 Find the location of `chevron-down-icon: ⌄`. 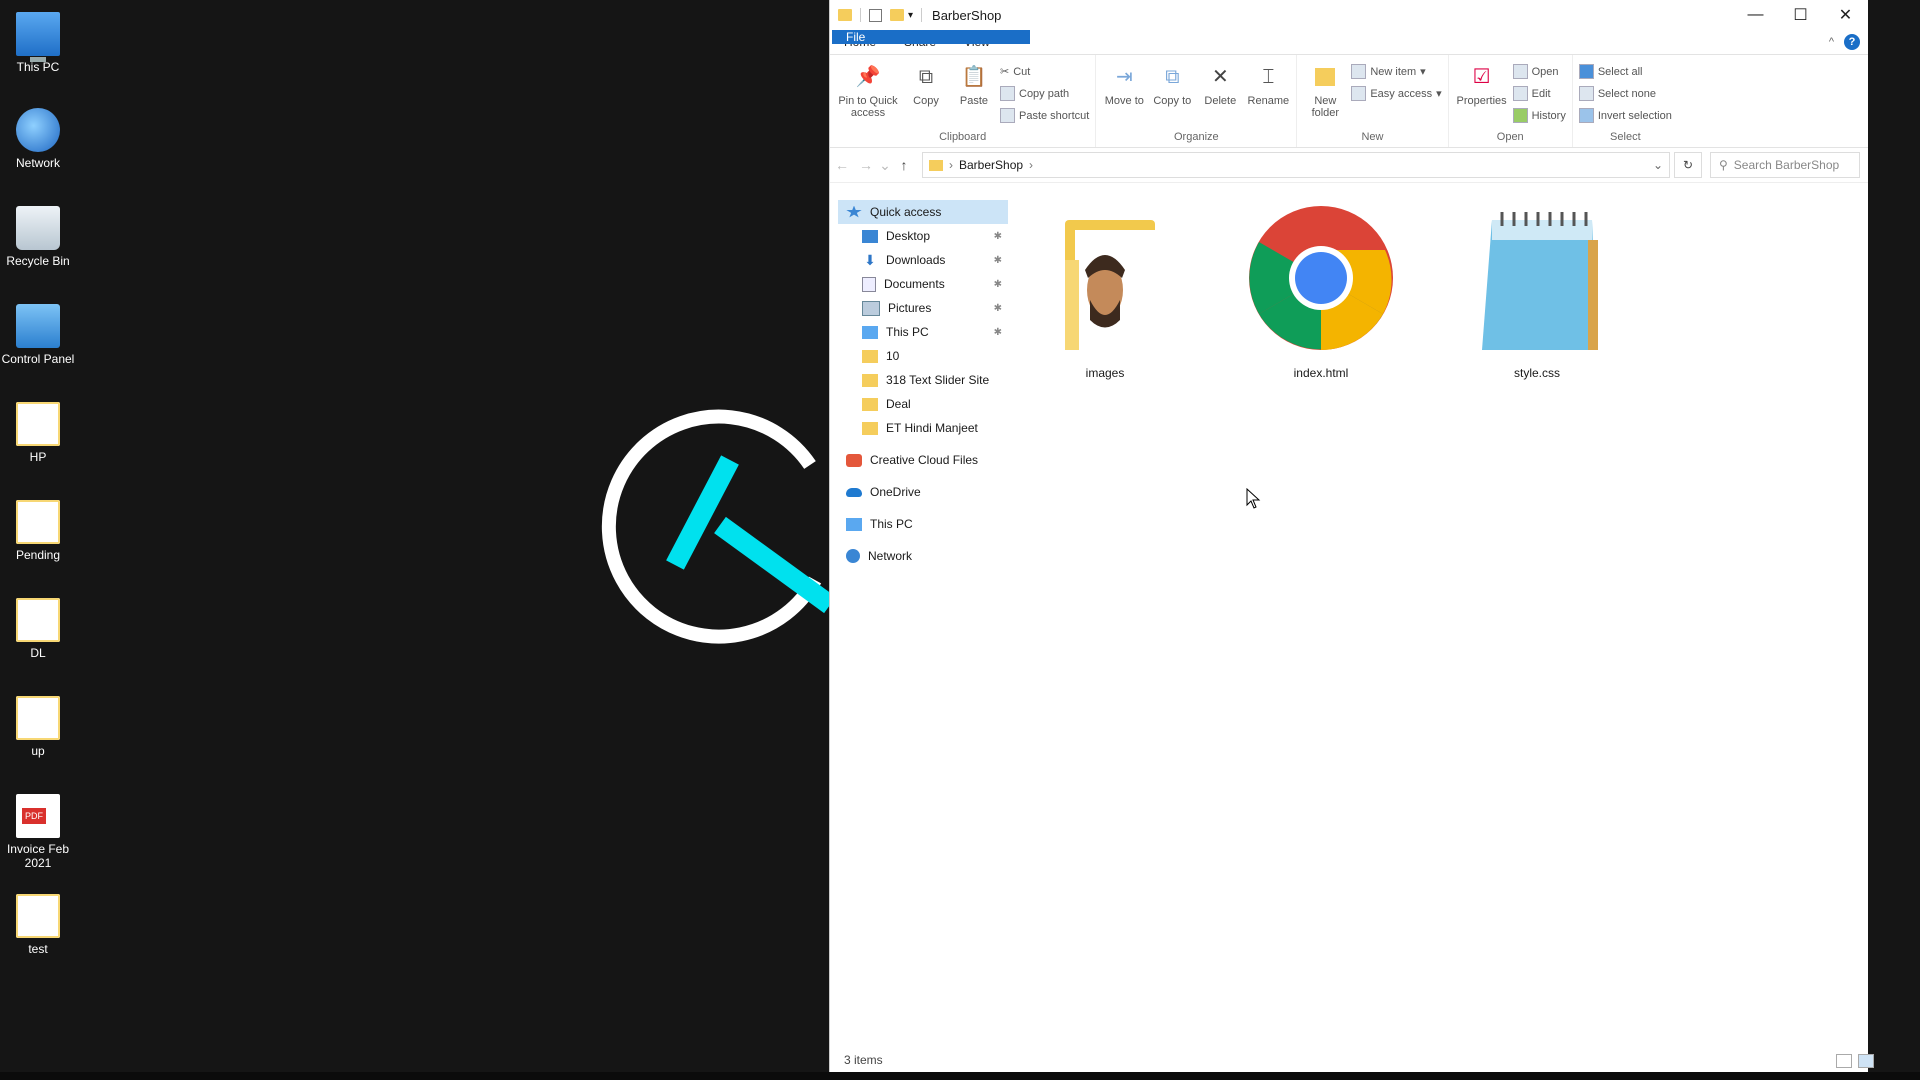

chevron-down-icon: ⌄ is located at coordinates (1658, 165).